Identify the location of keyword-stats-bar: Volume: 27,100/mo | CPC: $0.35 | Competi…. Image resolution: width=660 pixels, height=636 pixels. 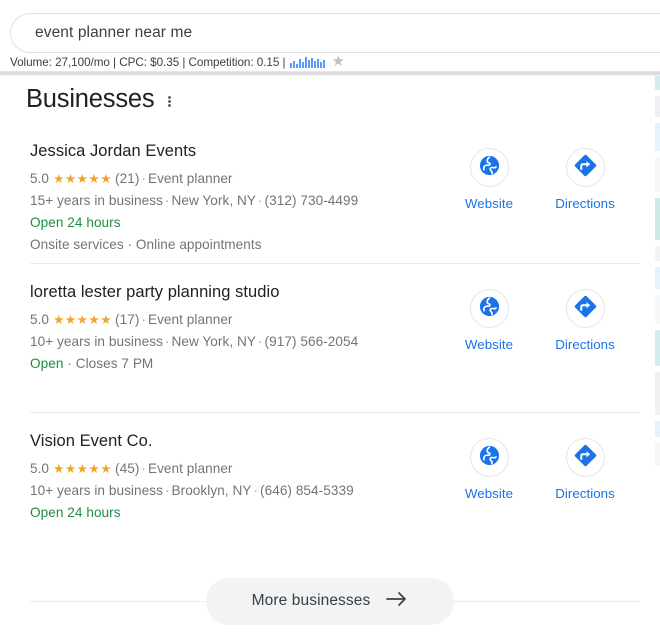
(330, 62).